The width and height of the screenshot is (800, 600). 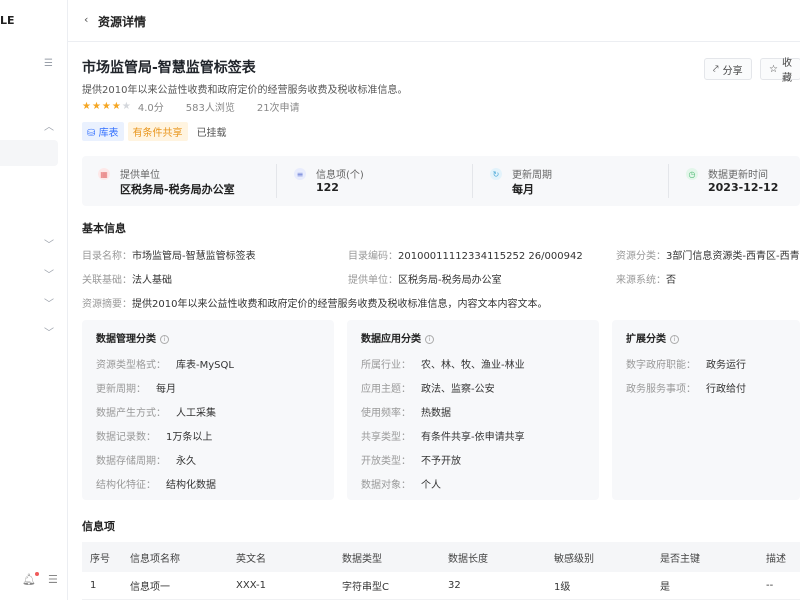 What do you see at coordinates (100, 559) in the screenshot?
I see `col-index: 序号` at bounding box center [100, 559].